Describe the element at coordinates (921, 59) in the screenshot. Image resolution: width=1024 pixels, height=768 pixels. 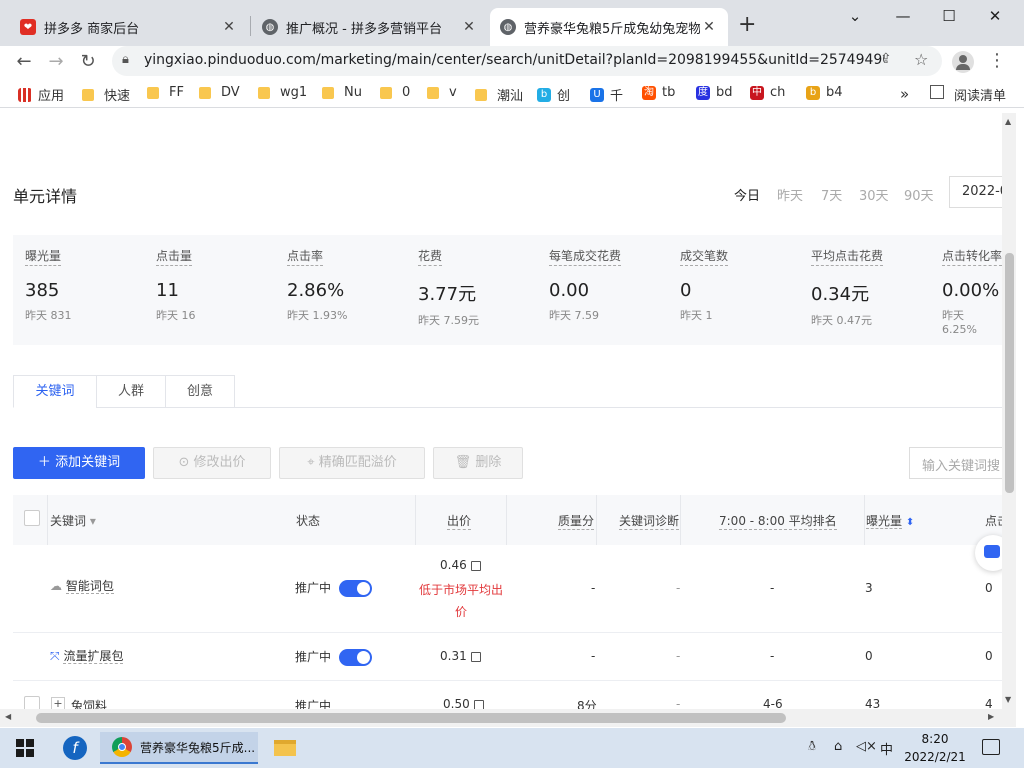
I see `bookmark-star-icon: ☆` at that location.